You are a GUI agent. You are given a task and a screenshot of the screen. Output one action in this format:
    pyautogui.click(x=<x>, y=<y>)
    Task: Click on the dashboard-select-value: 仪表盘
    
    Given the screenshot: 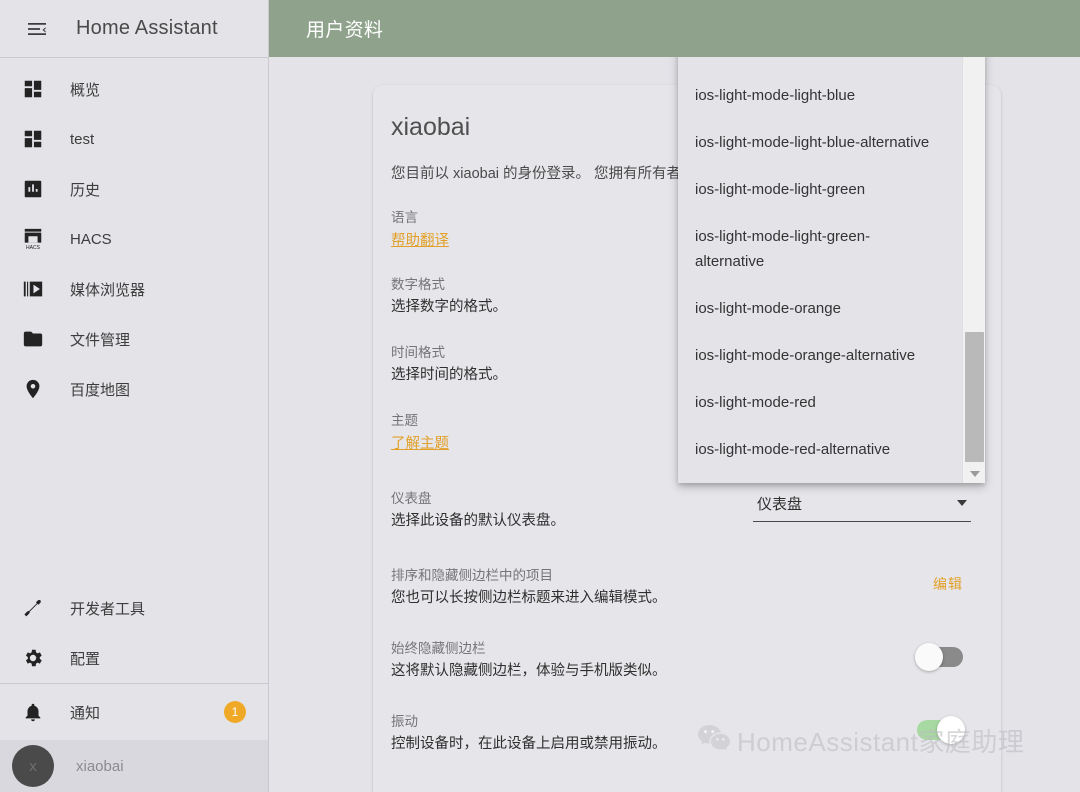 What is the action you would take?
    pyautogui.click(x=780, y=504)
    